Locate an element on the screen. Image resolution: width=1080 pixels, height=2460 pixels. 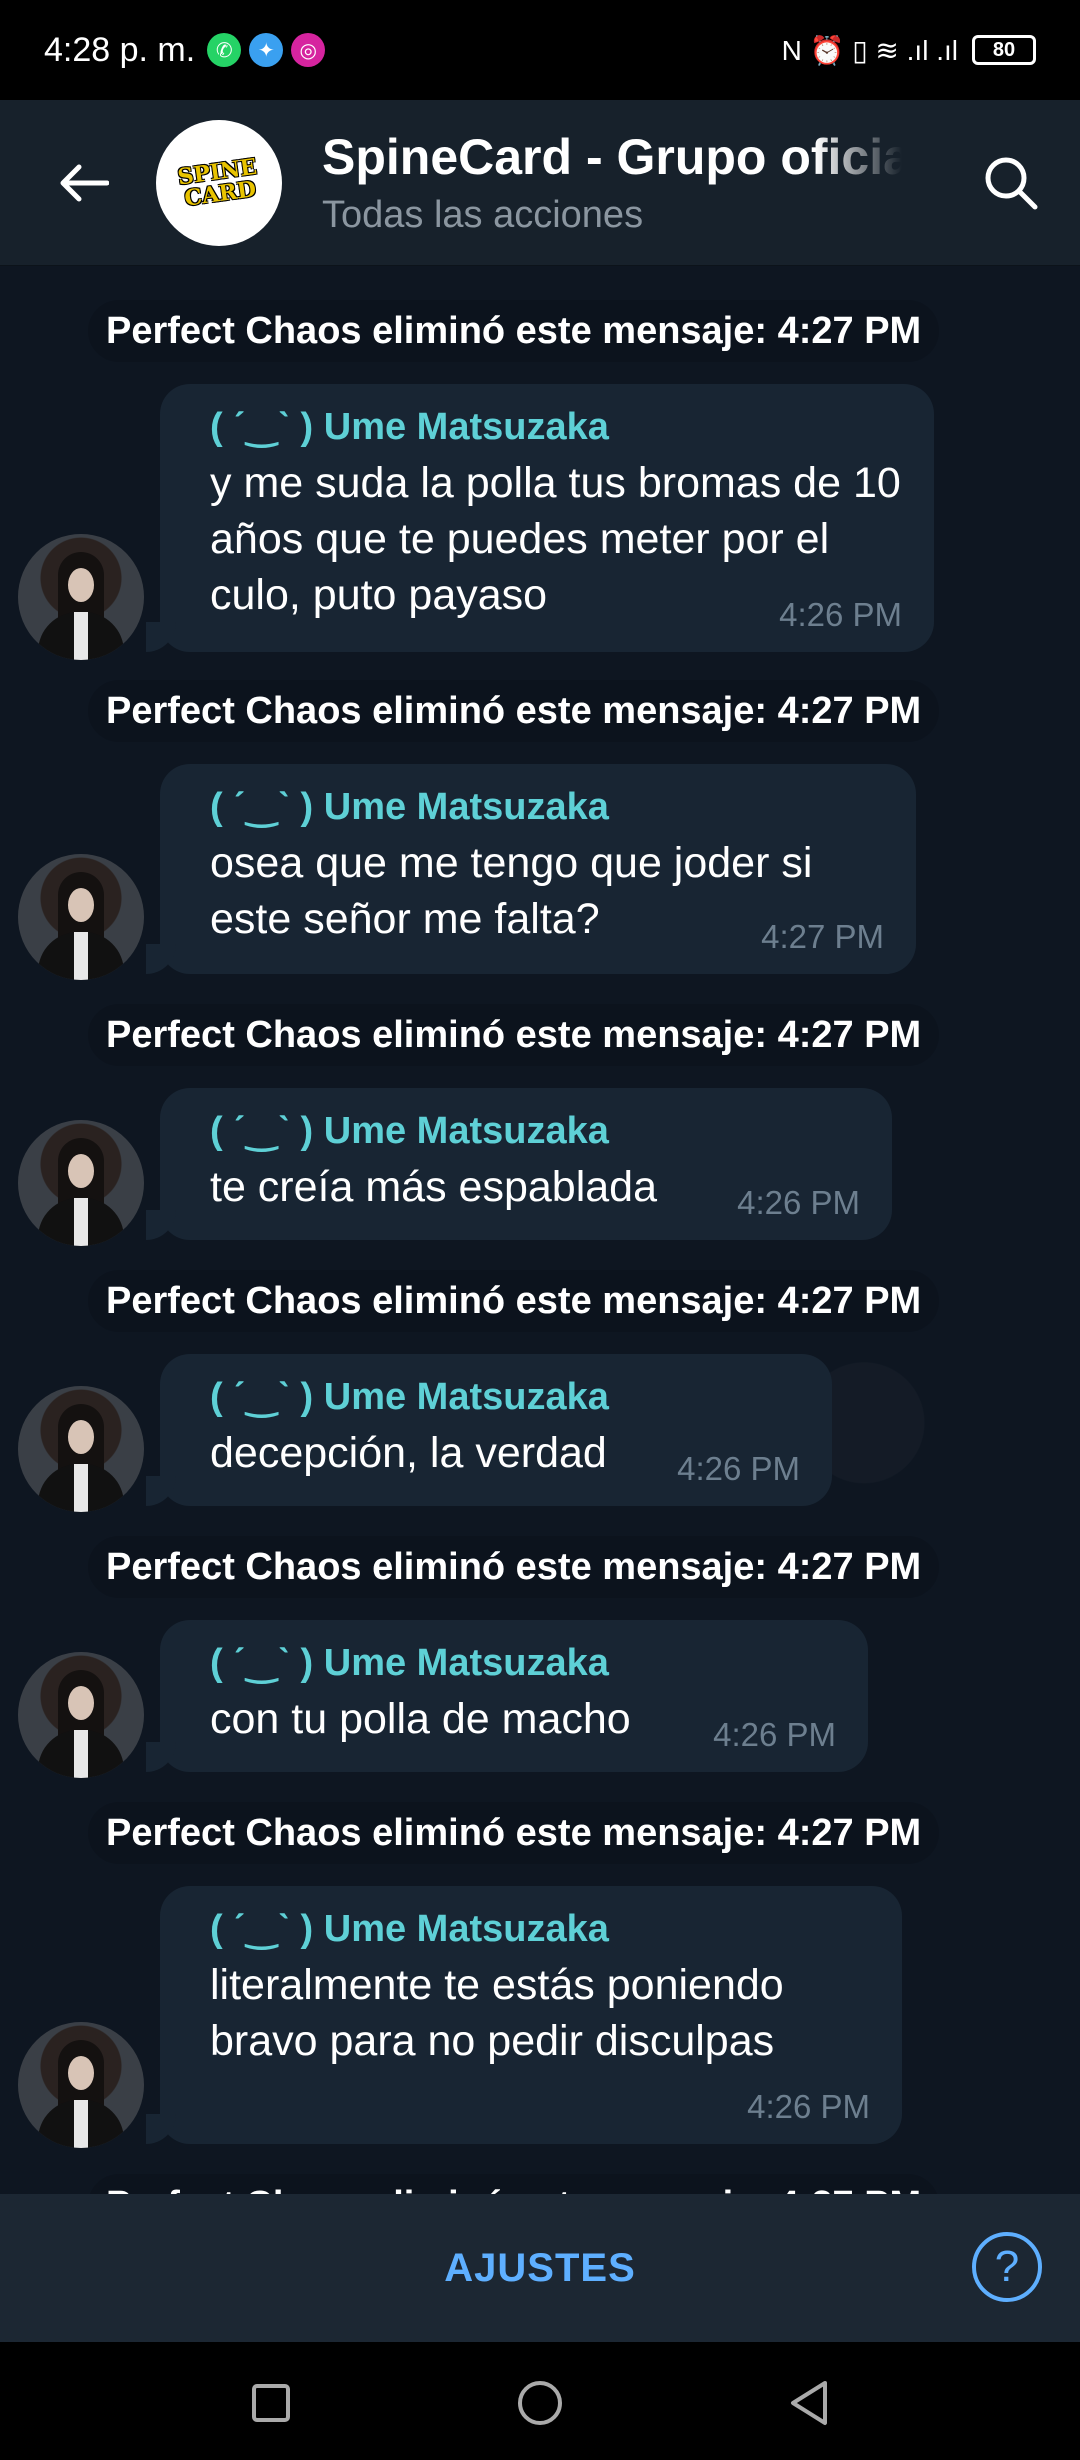
arrow-left-icon is located at coordinates (84, 182).